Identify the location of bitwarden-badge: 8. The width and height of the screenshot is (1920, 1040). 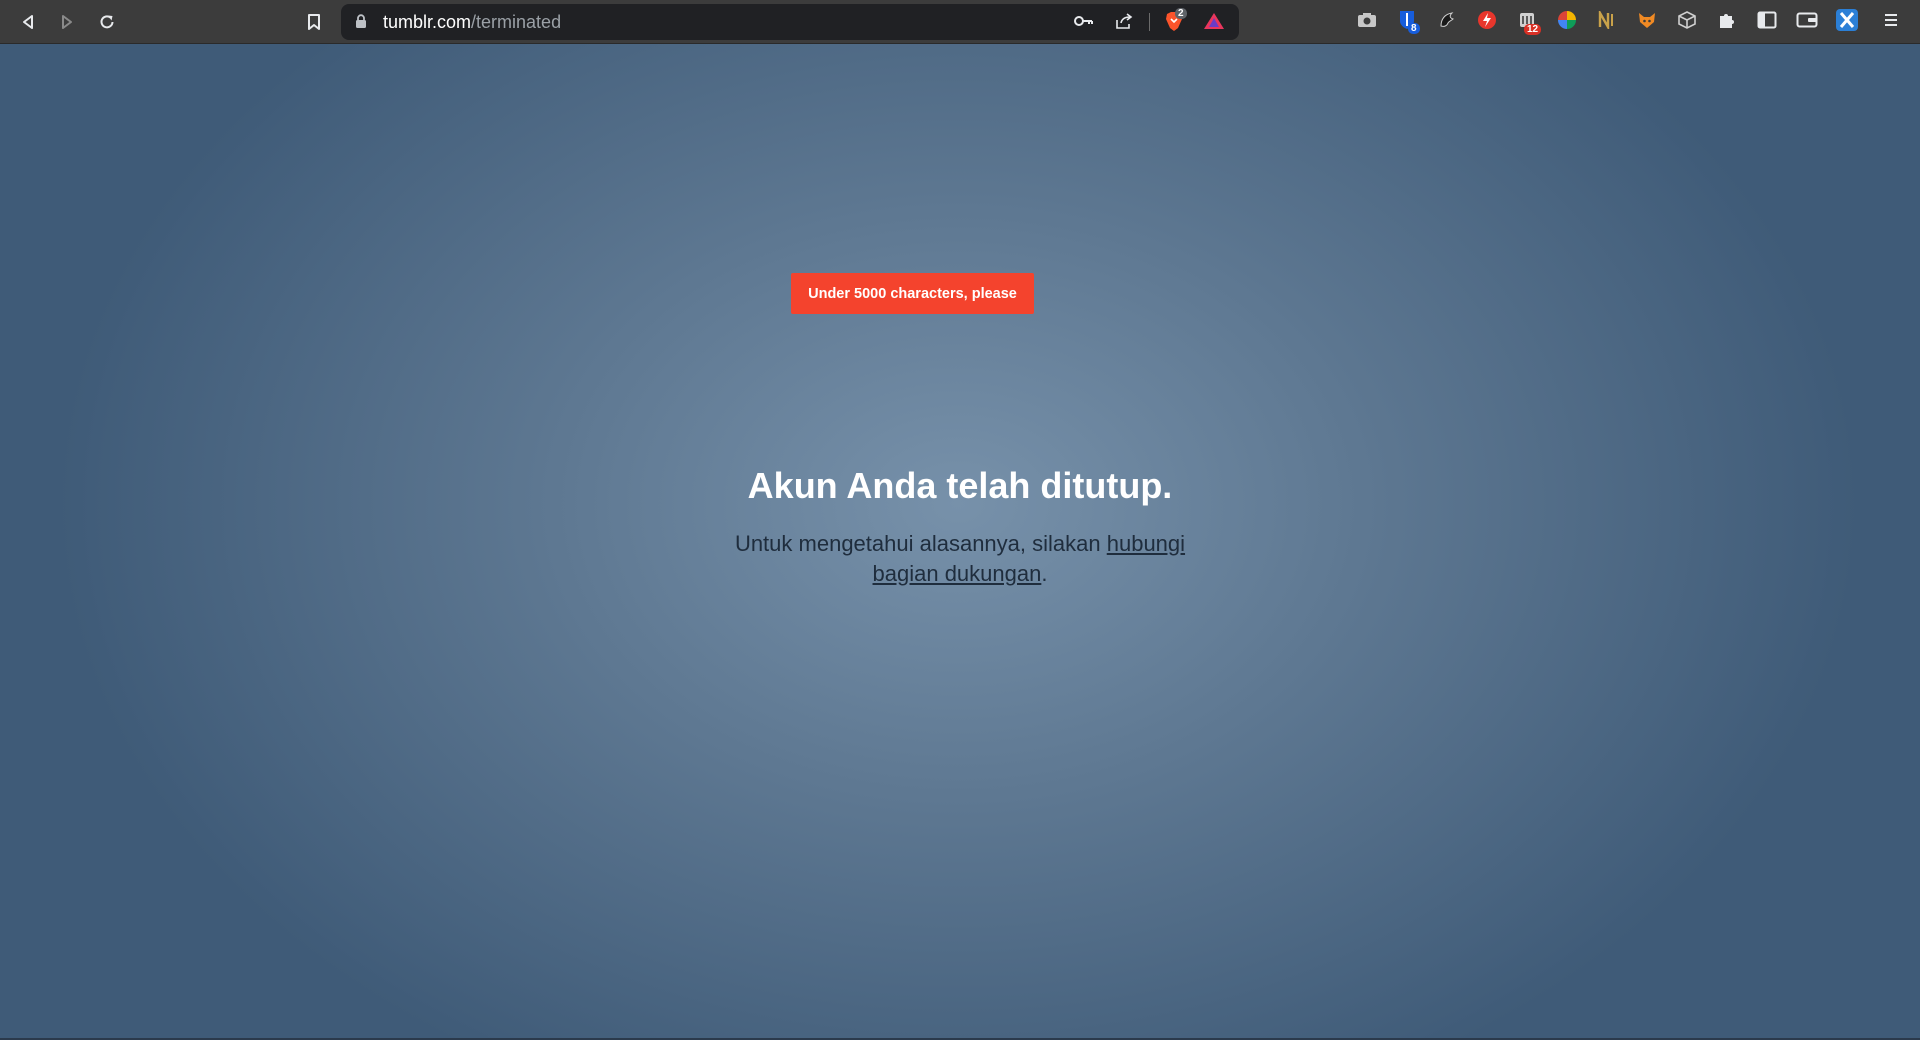
(1414, 28).